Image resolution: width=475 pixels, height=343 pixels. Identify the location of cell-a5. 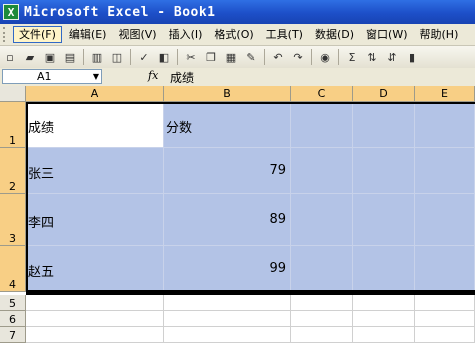
(95, 303).